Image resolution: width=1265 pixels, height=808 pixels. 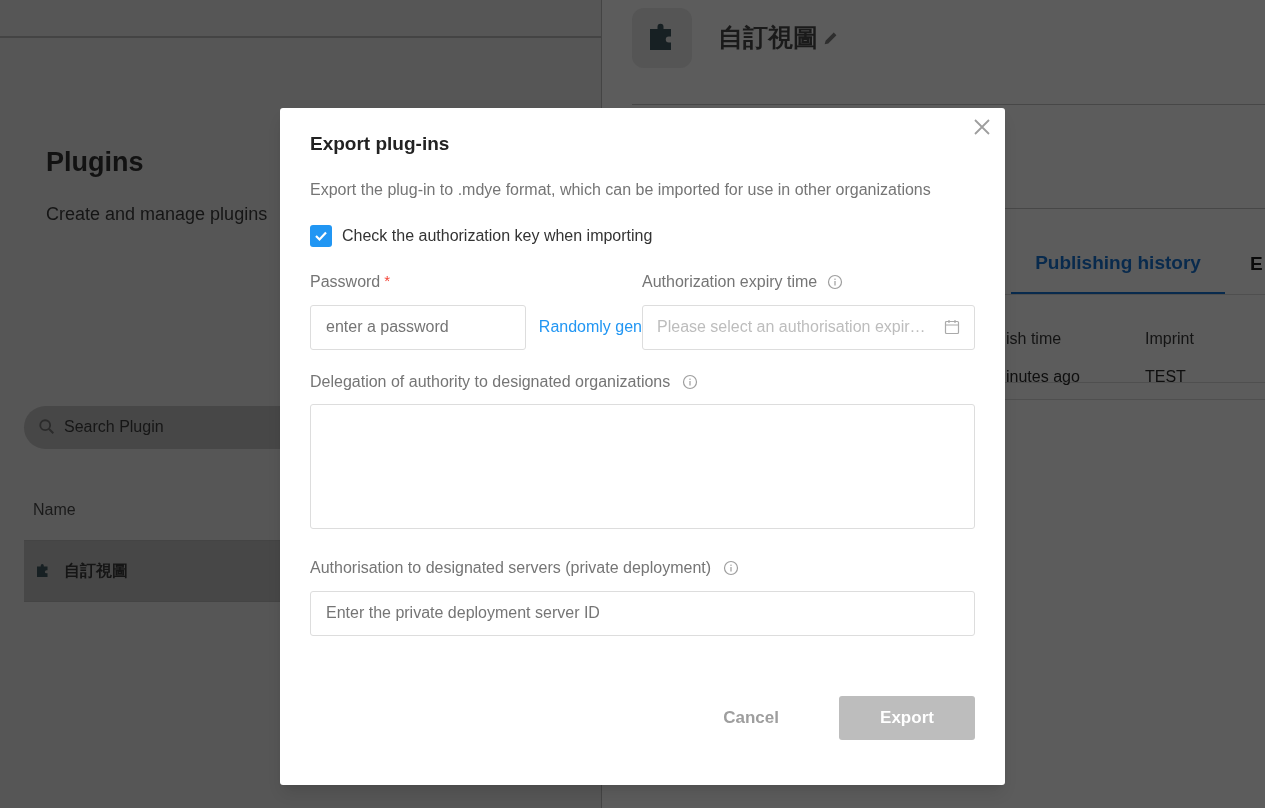 What do you see at coordinates (387, 281) in the screenshot?
I see `required-mark: *` at bounding box center [387, 281].